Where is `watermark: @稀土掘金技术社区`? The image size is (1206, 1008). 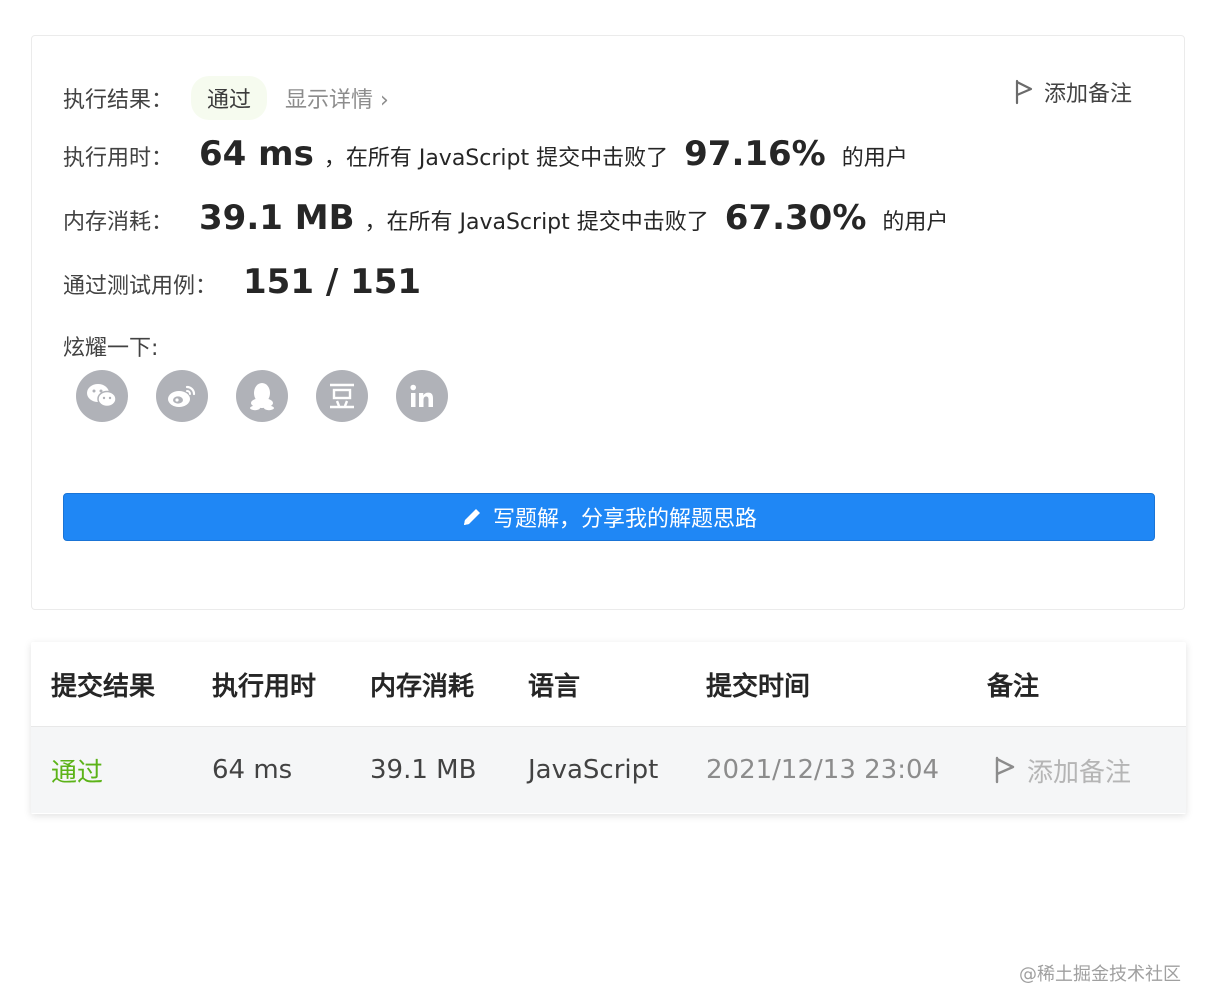
watermark: @稀土掘金技术社区 is located at coordinates (1100, 974).